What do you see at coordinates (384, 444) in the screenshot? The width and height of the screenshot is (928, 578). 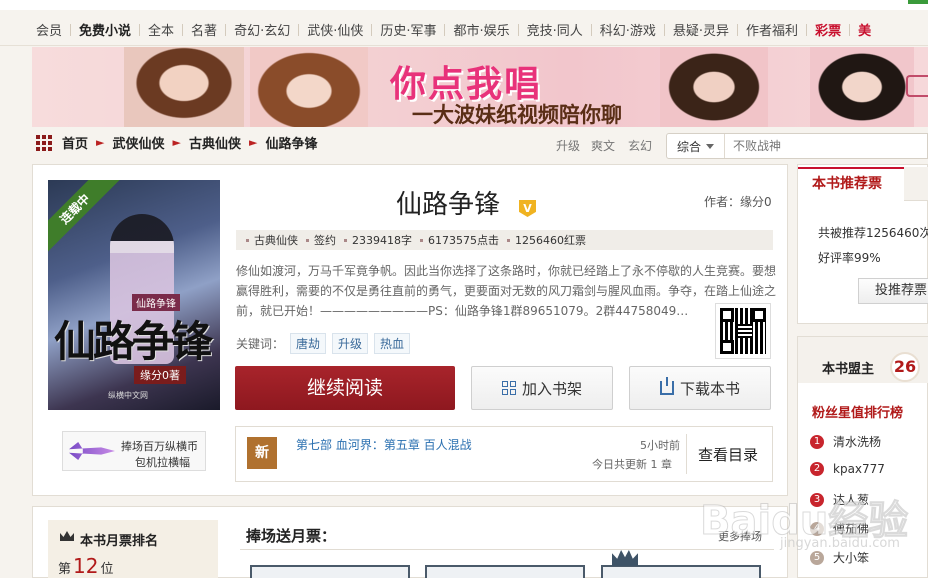 I see `latest-chapter-link: 第七部 血河界：第五章 百人混战` at bounding box center [384, 444].